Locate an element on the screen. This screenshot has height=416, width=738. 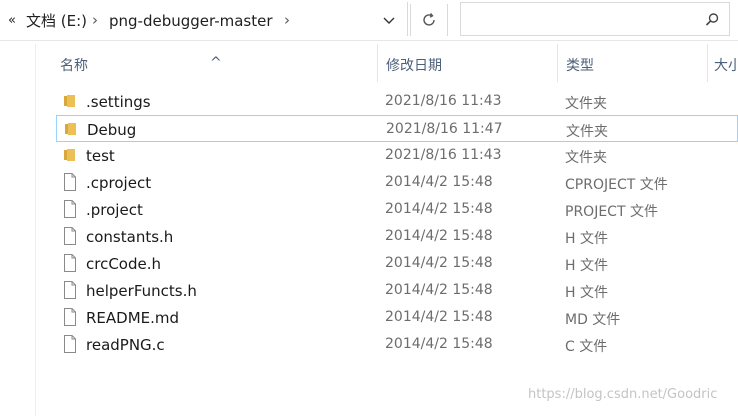
breadcrumb-drive: 文档 (E:) is located at coordinates (56, 21).